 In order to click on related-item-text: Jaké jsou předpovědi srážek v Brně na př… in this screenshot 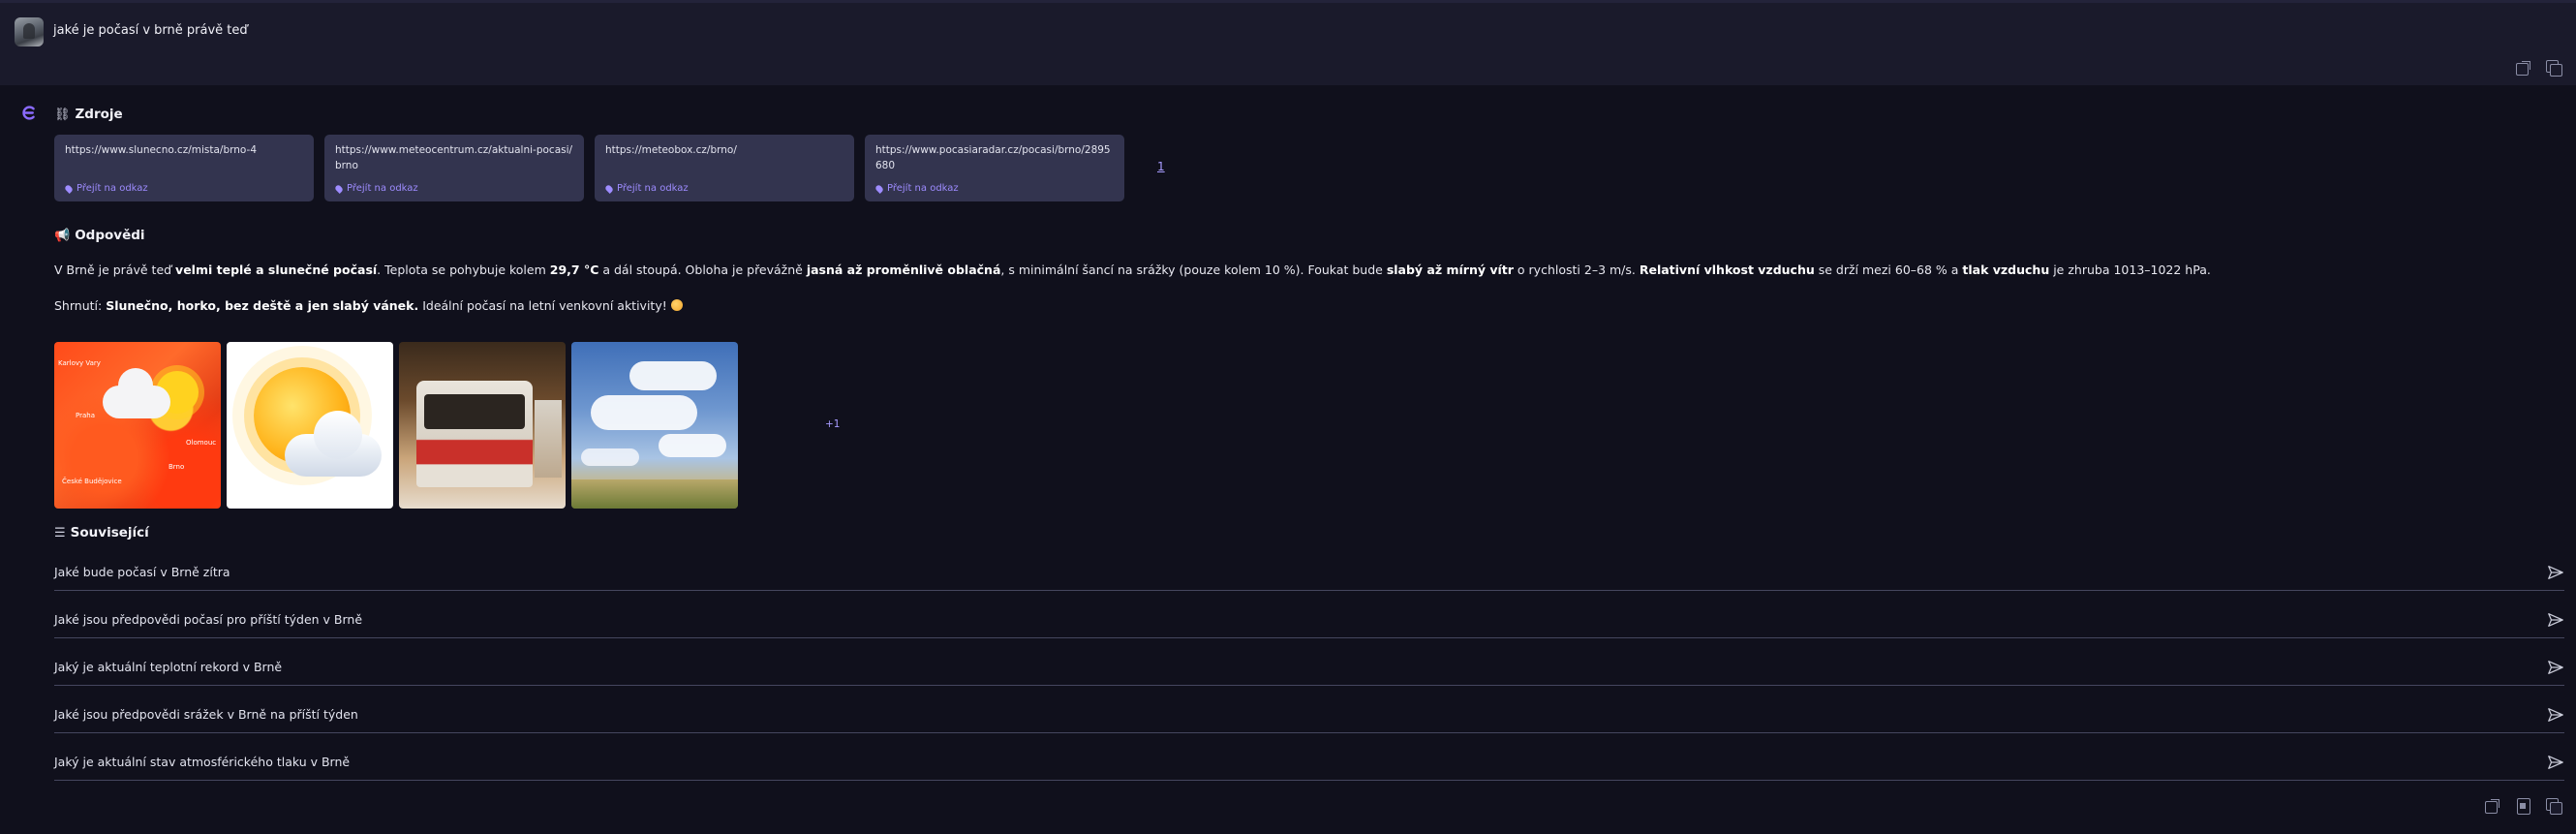, I will do `click(206, 715)`.